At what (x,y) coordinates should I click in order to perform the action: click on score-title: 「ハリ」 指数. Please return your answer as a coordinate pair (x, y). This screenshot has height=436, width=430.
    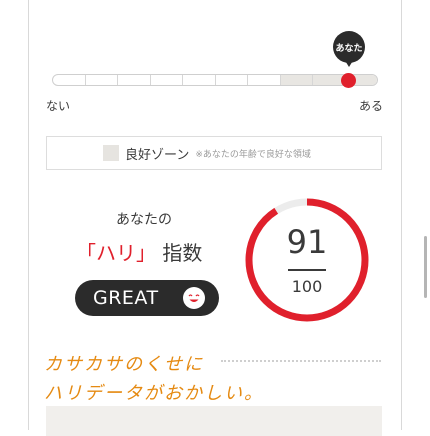
    Looking at the image, I should click on (139, 251).